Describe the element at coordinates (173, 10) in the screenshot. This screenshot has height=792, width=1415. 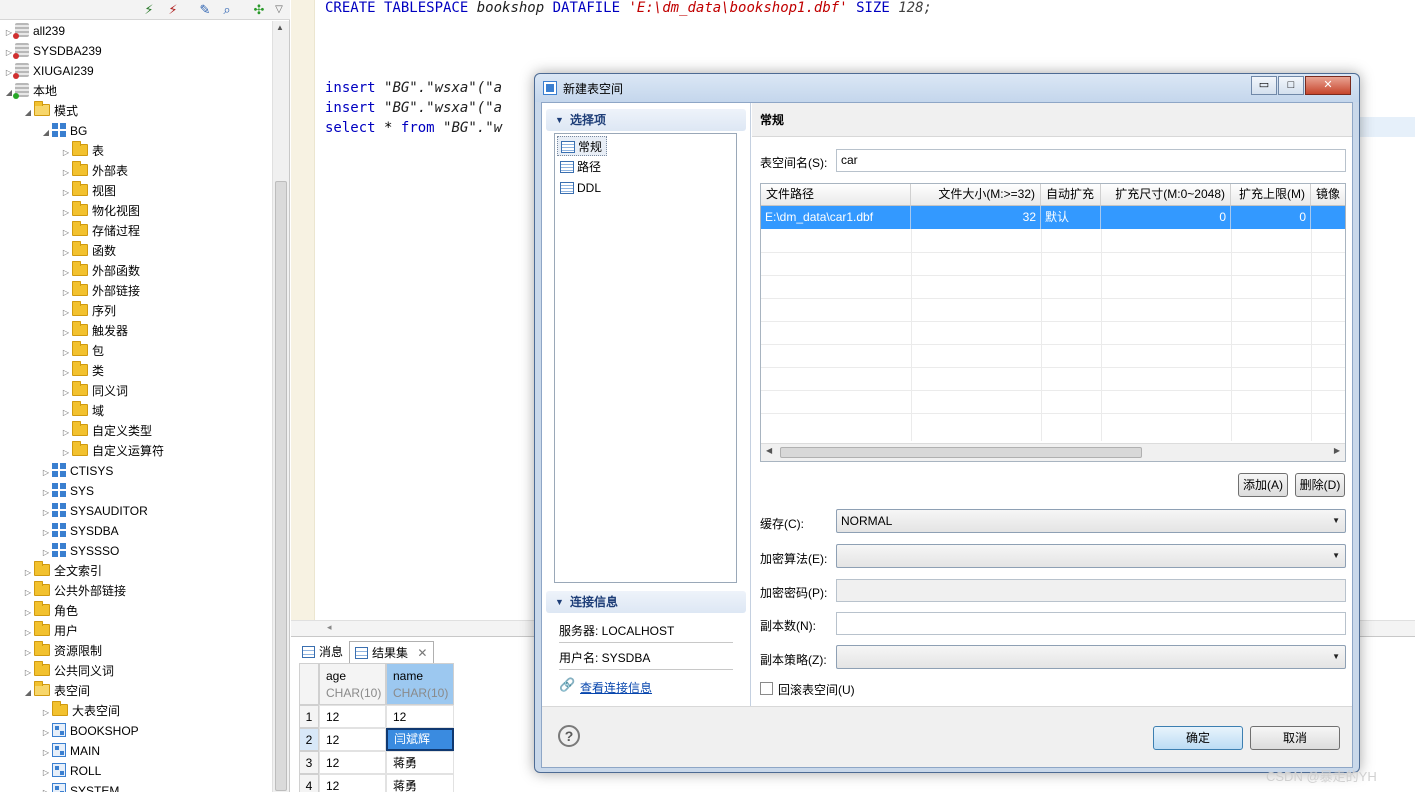
I see `disconnect-icon: ⚡` at that location.